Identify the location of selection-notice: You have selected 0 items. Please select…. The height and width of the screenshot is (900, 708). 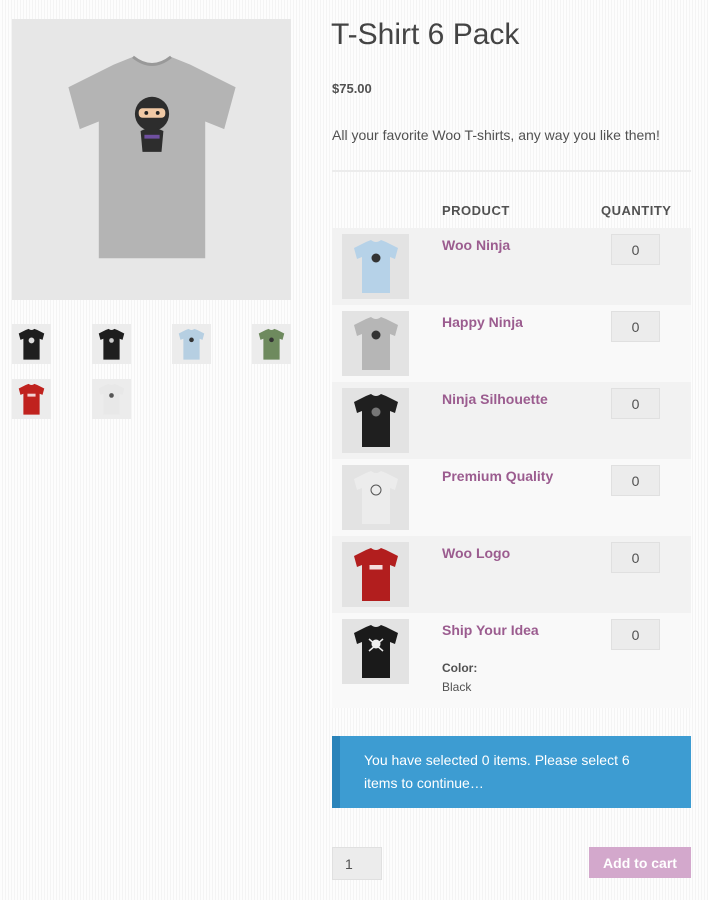
(511, 772).